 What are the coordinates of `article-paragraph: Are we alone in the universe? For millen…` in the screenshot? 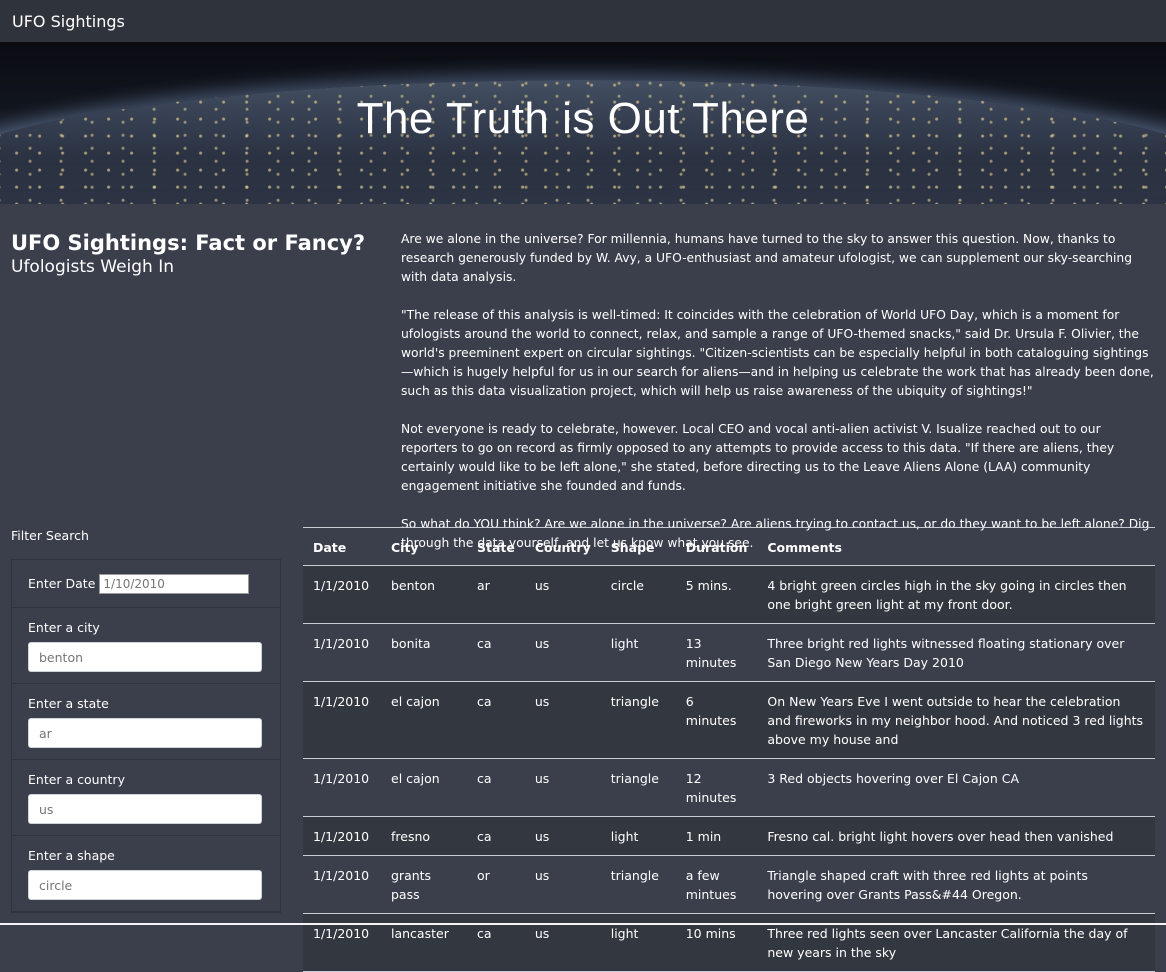 It's located at (780, 258).